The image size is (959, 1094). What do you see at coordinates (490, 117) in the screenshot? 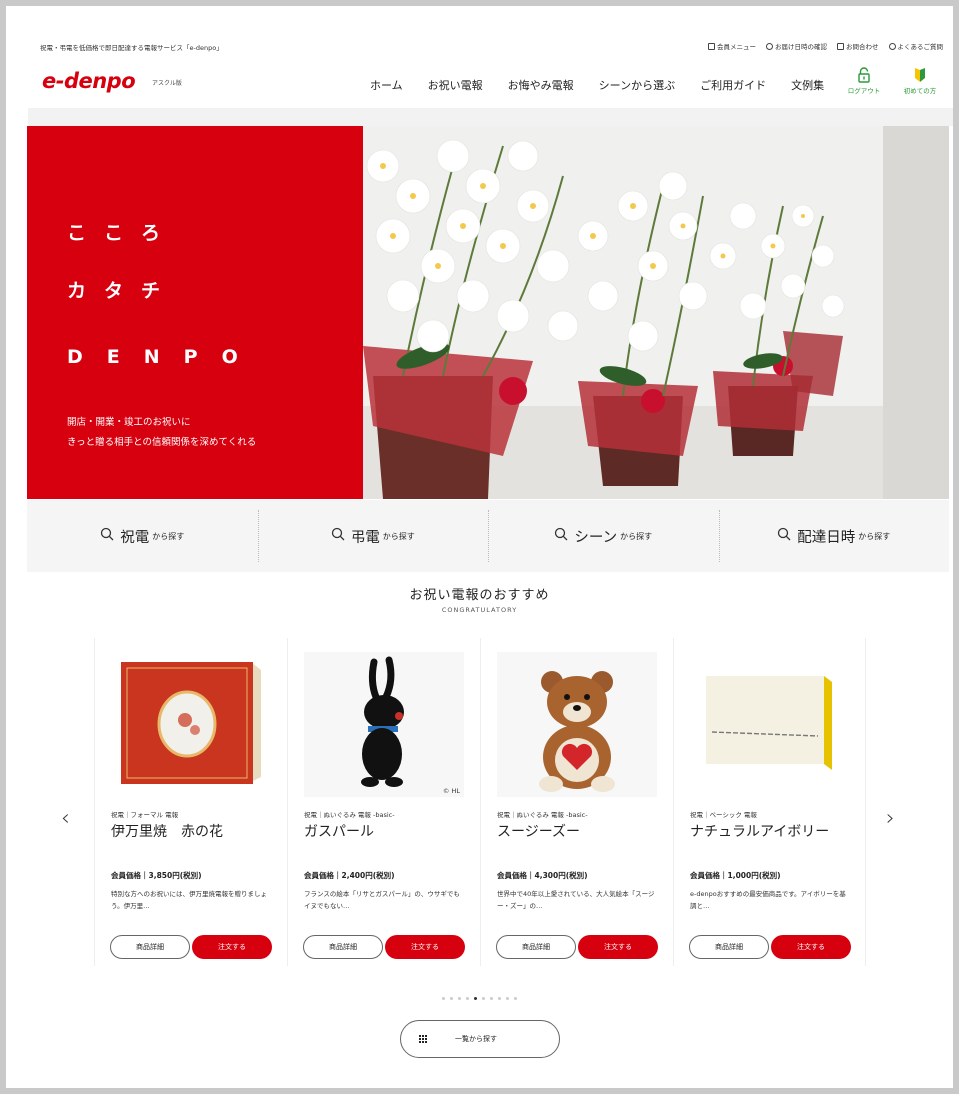
I see `header-divider` at bounding box center [490, 117].